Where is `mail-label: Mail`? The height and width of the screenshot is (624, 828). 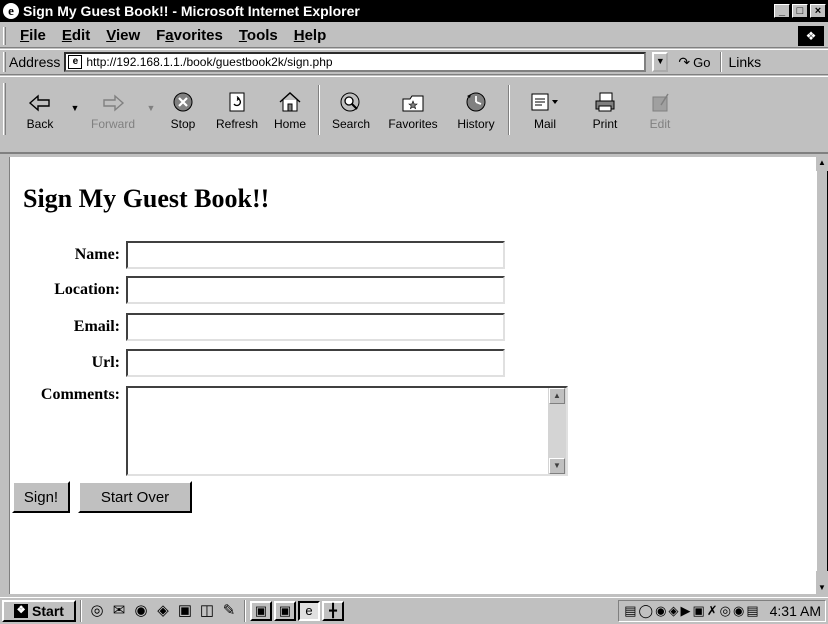 mail-label: Mail is located at coordinates (544, 124).